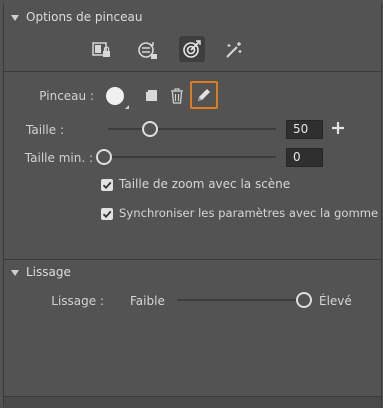 This screenshot has width=383, height=408. I want to click on trash-icon, so click(177, 96).